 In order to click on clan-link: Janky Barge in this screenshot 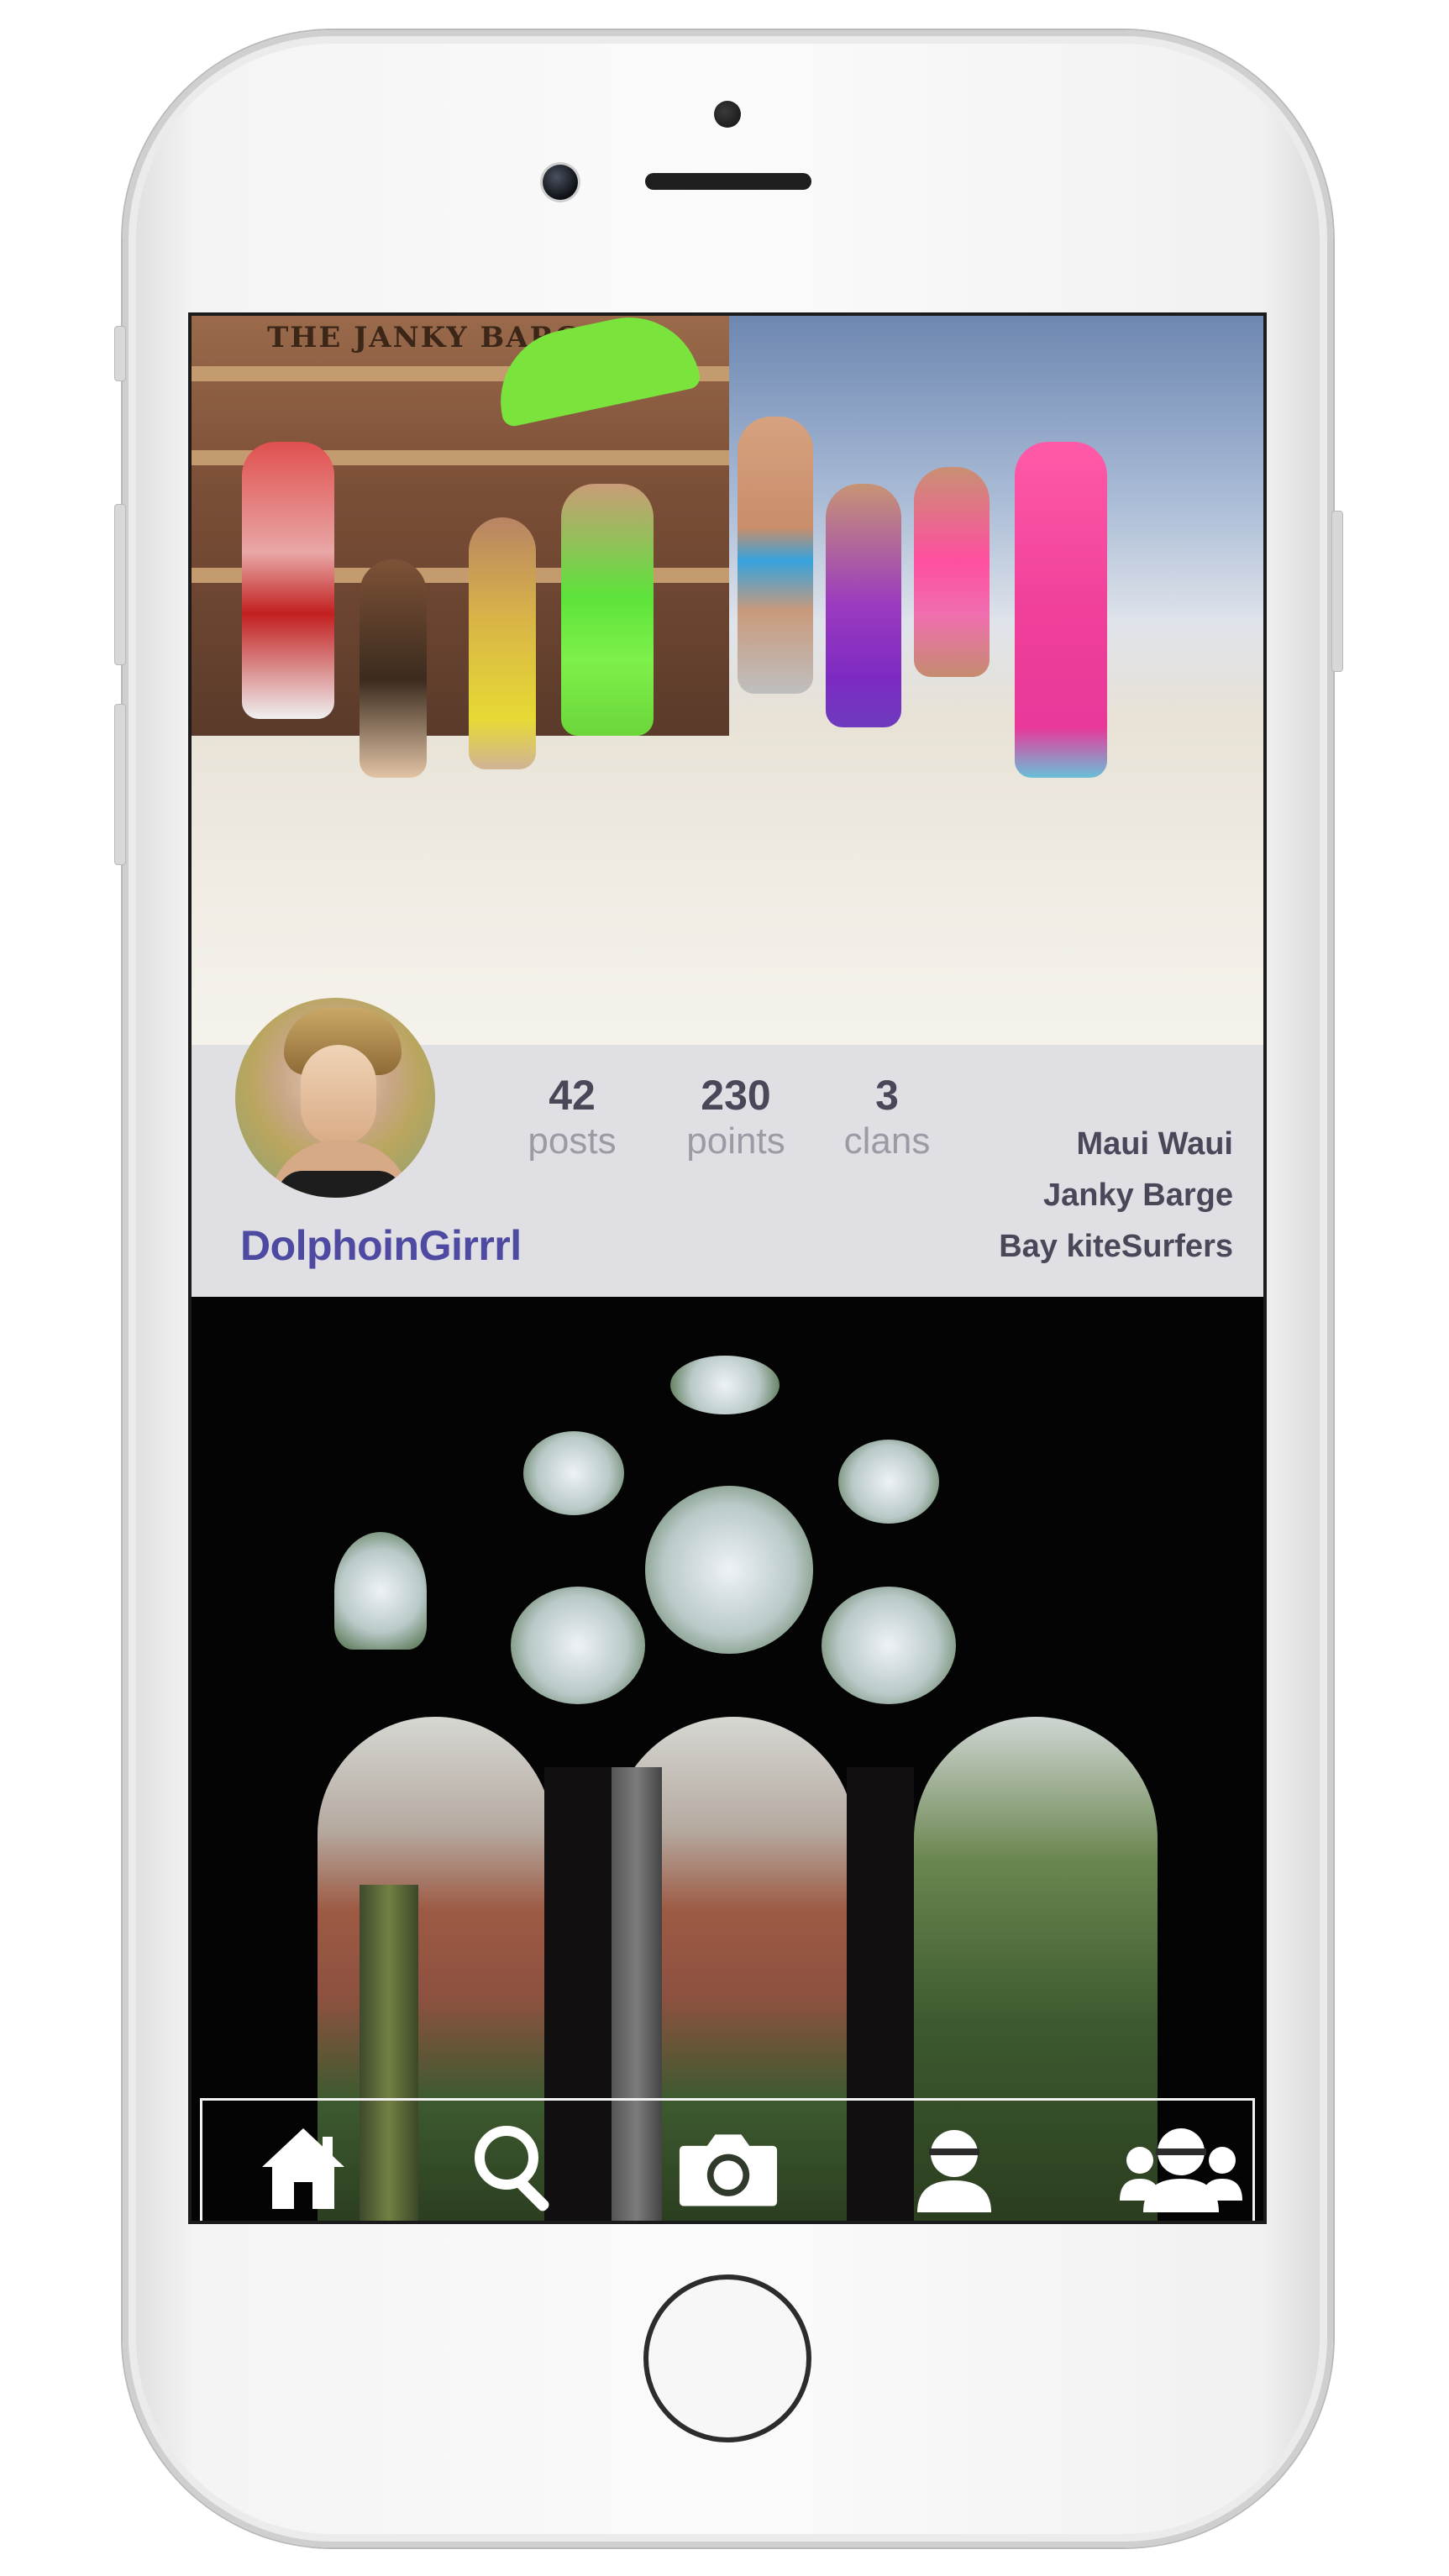, I will do `click(1116, 1195)`.